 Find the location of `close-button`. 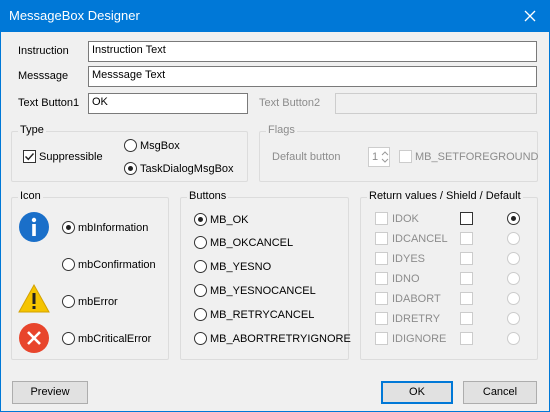

close-button is located at coordinates (530, 16).